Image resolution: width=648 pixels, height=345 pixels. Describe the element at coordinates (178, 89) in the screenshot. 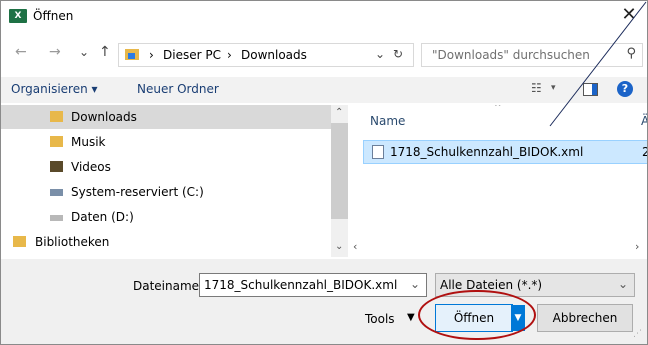

I see `new-folder-button: Neuer Ordner` at that location.